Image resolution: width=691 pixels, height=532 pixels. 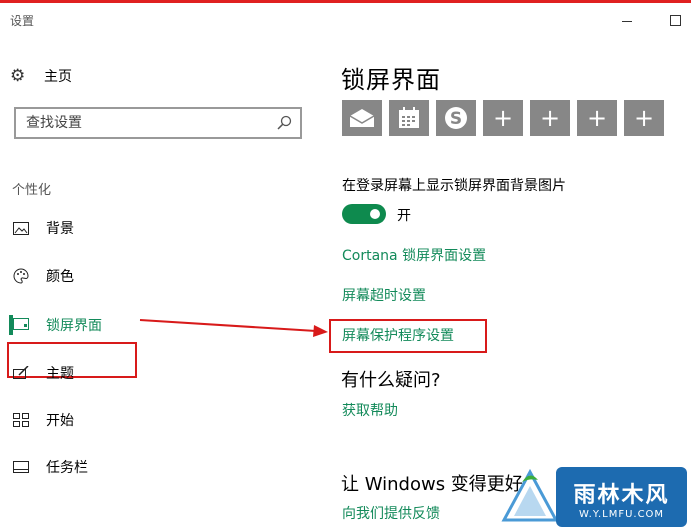 I want to click on watermark-logo-icon, so click(x=530, y=495).